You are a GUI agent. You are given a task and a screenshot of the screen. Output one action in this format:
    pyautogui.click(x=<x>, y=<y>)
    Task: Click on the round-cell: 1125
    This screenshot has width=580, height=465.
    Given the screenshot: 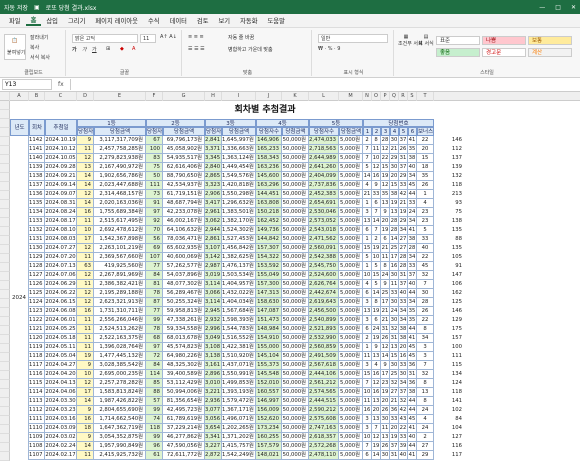 What is the action you would take?
    pyautogui.click(x=37, y=293)
    